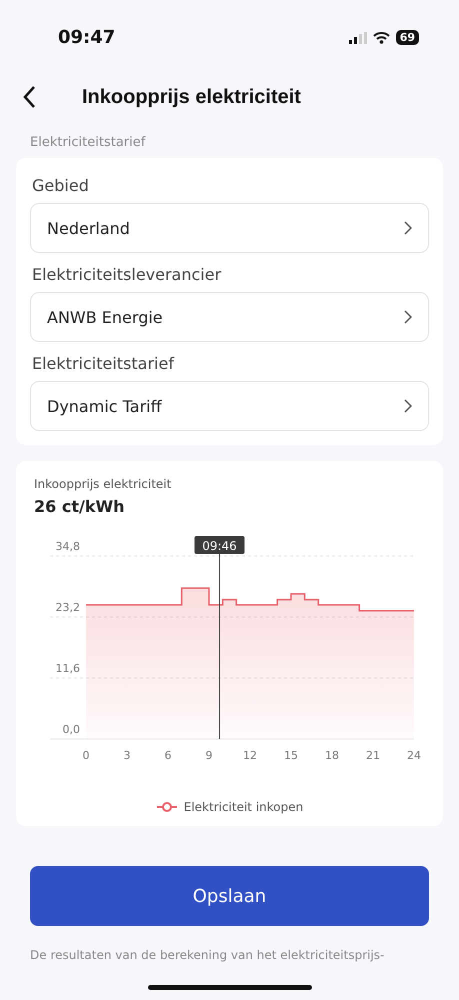 The image size is (459, 1000). What do you see at coordinates (29, 97) in the screenshot?
I see `back-icon` at bounding box center [29, 97].